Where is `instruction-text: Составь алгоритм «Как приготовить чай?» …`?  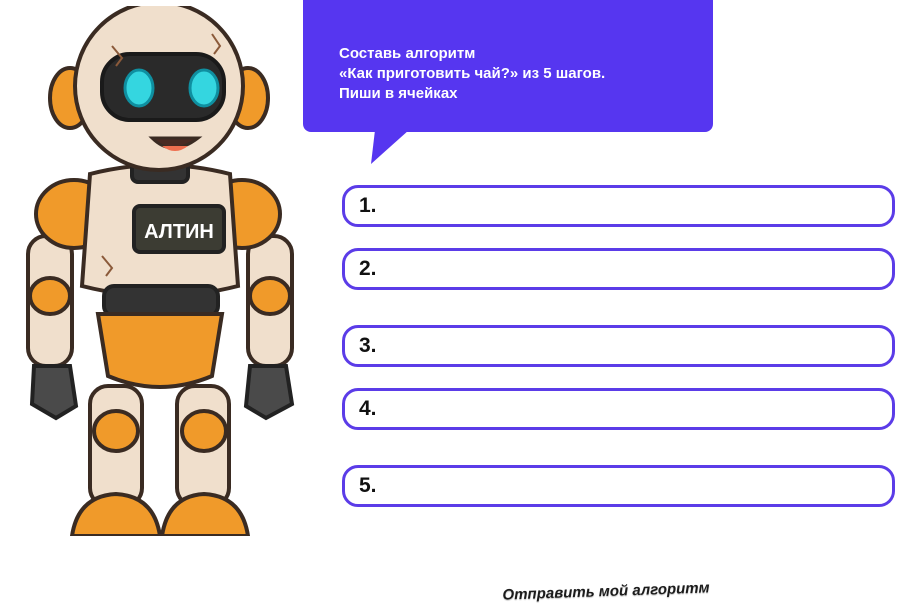 instruction-text: Составь алгоритм «Как приготовить чай?» … is located at coordinates (472, 74).